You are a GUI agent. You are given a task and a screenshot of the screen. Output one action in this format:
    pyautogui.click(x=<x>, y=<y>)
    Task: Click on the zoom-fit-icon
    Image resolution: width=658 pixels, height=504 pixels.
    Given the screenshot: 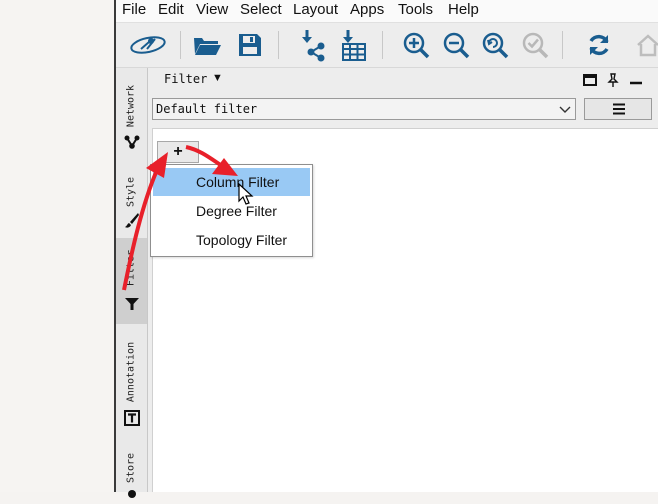 What is the action you would take?
    pyautogui.click(x=495, y=45)
    